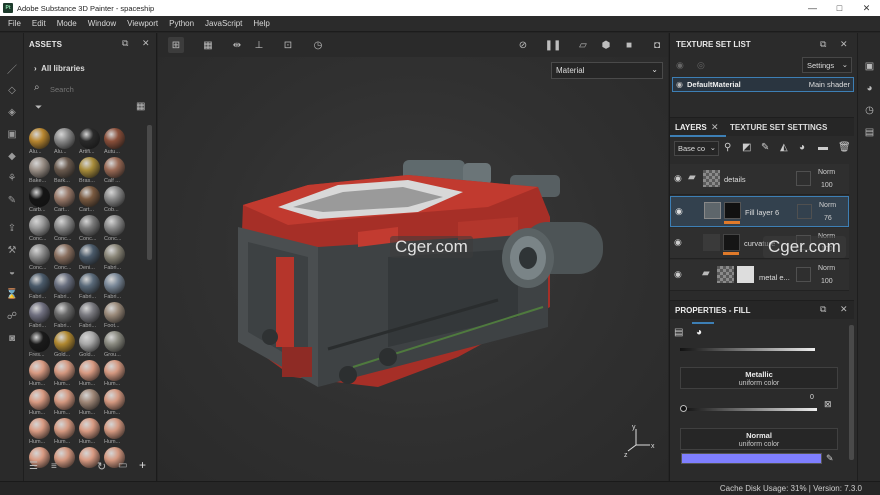  What do you see at coordinates (176, 45) in the screenshot?
I see `grid-snap-icon: ⊞` at bounding box center [176, 45].